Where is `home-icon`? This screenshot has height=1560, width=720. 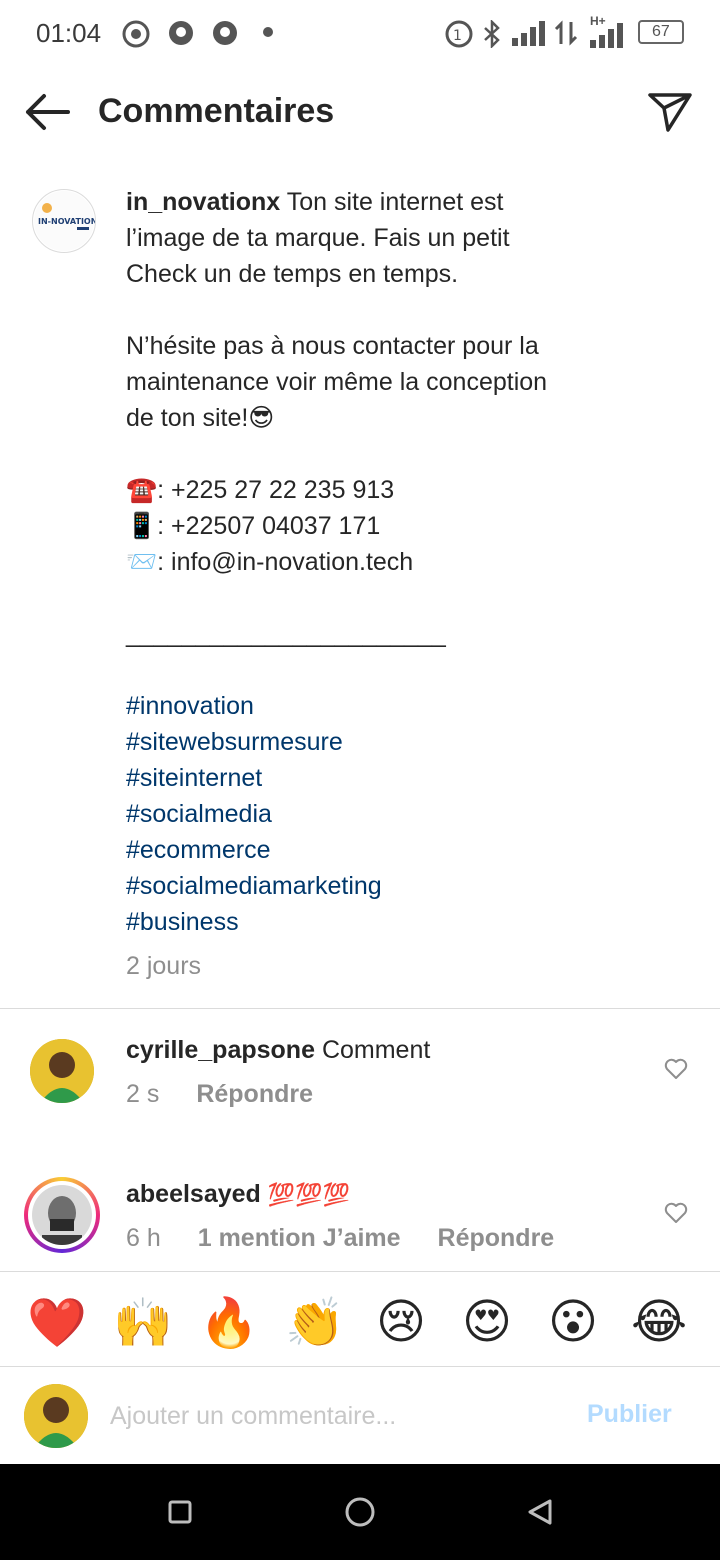
home-icon is located at coordinates (360, 1512).